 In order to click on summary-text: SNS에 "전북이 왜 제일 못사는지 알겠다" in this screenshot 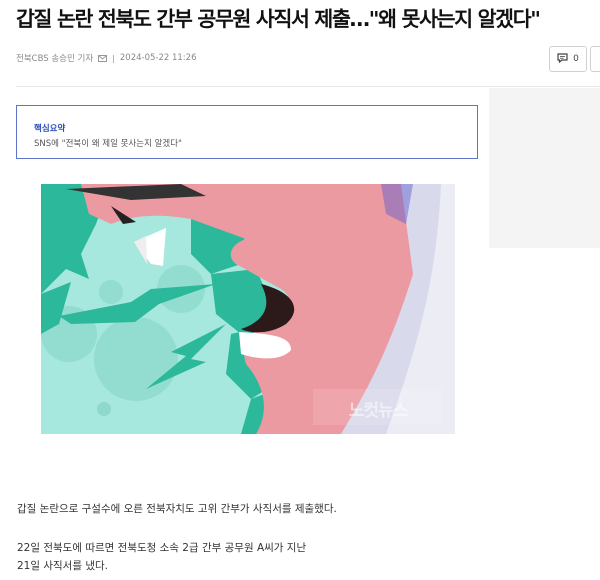, I will do `click(108, 144)`.